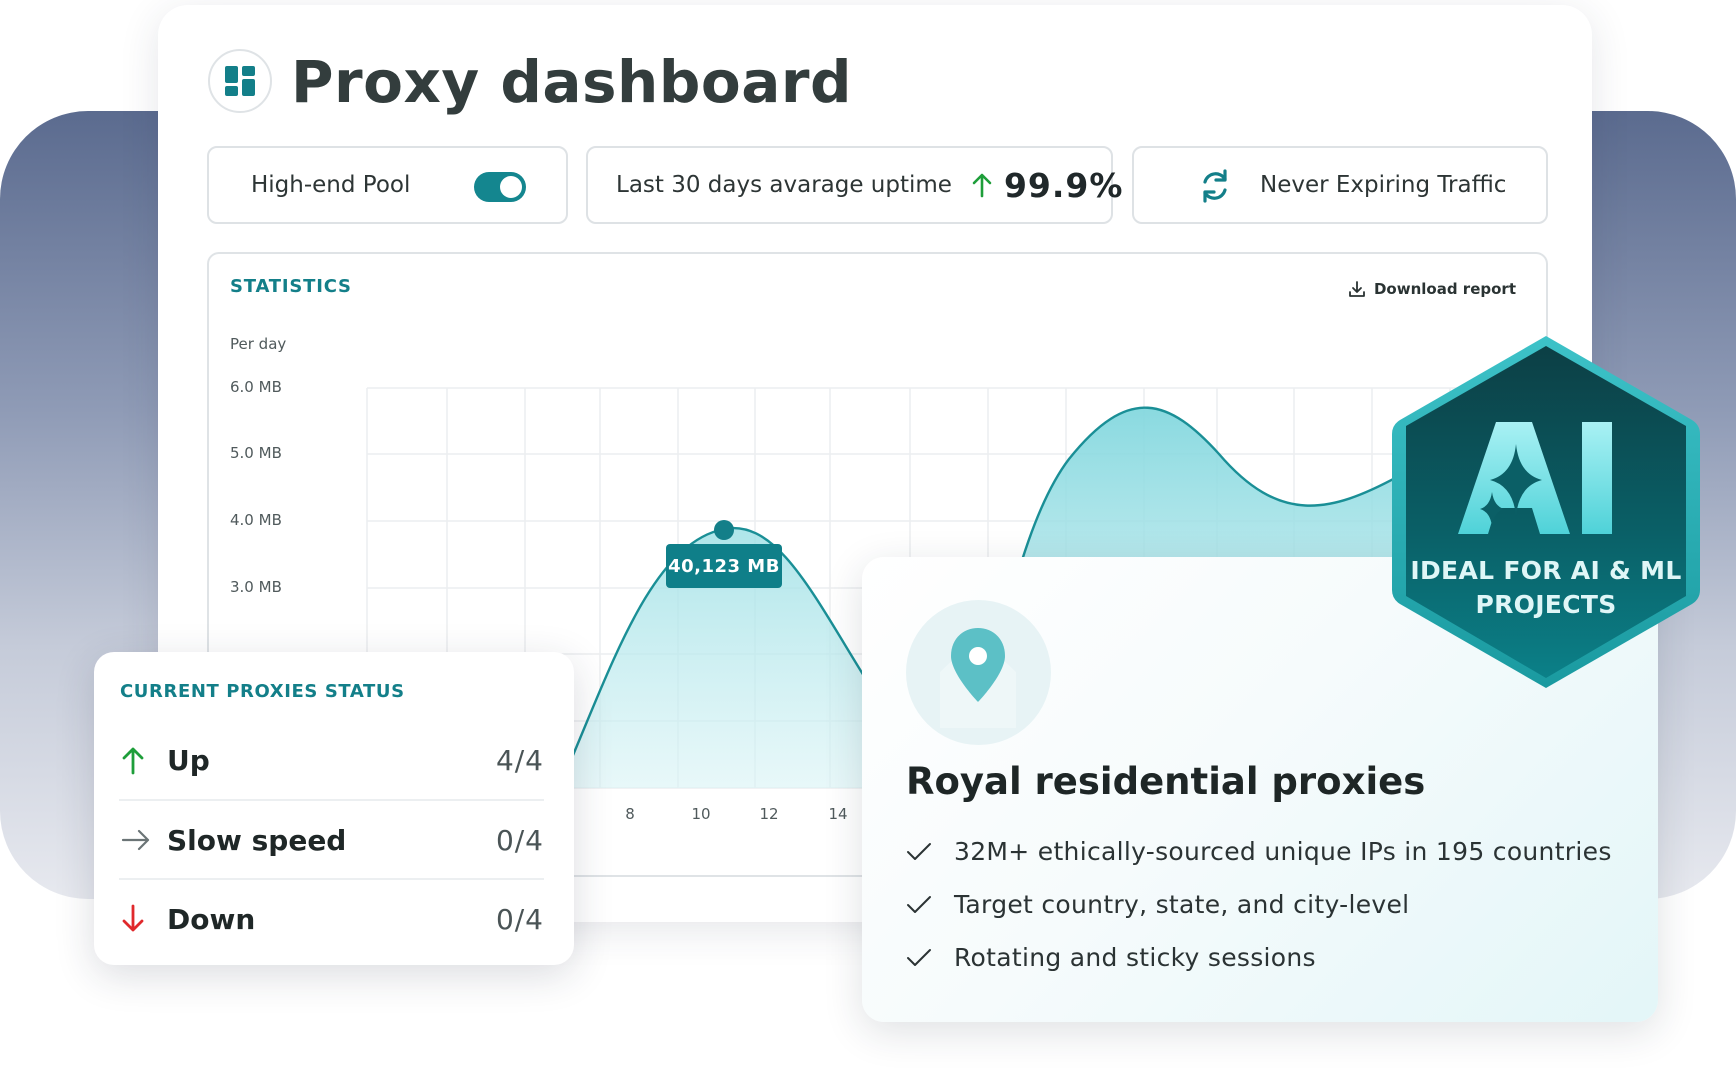 This screenshot has width=1736, height=1080. I want to click on status-title: CURRENT PROXIES STATUS, so click(262, 691).